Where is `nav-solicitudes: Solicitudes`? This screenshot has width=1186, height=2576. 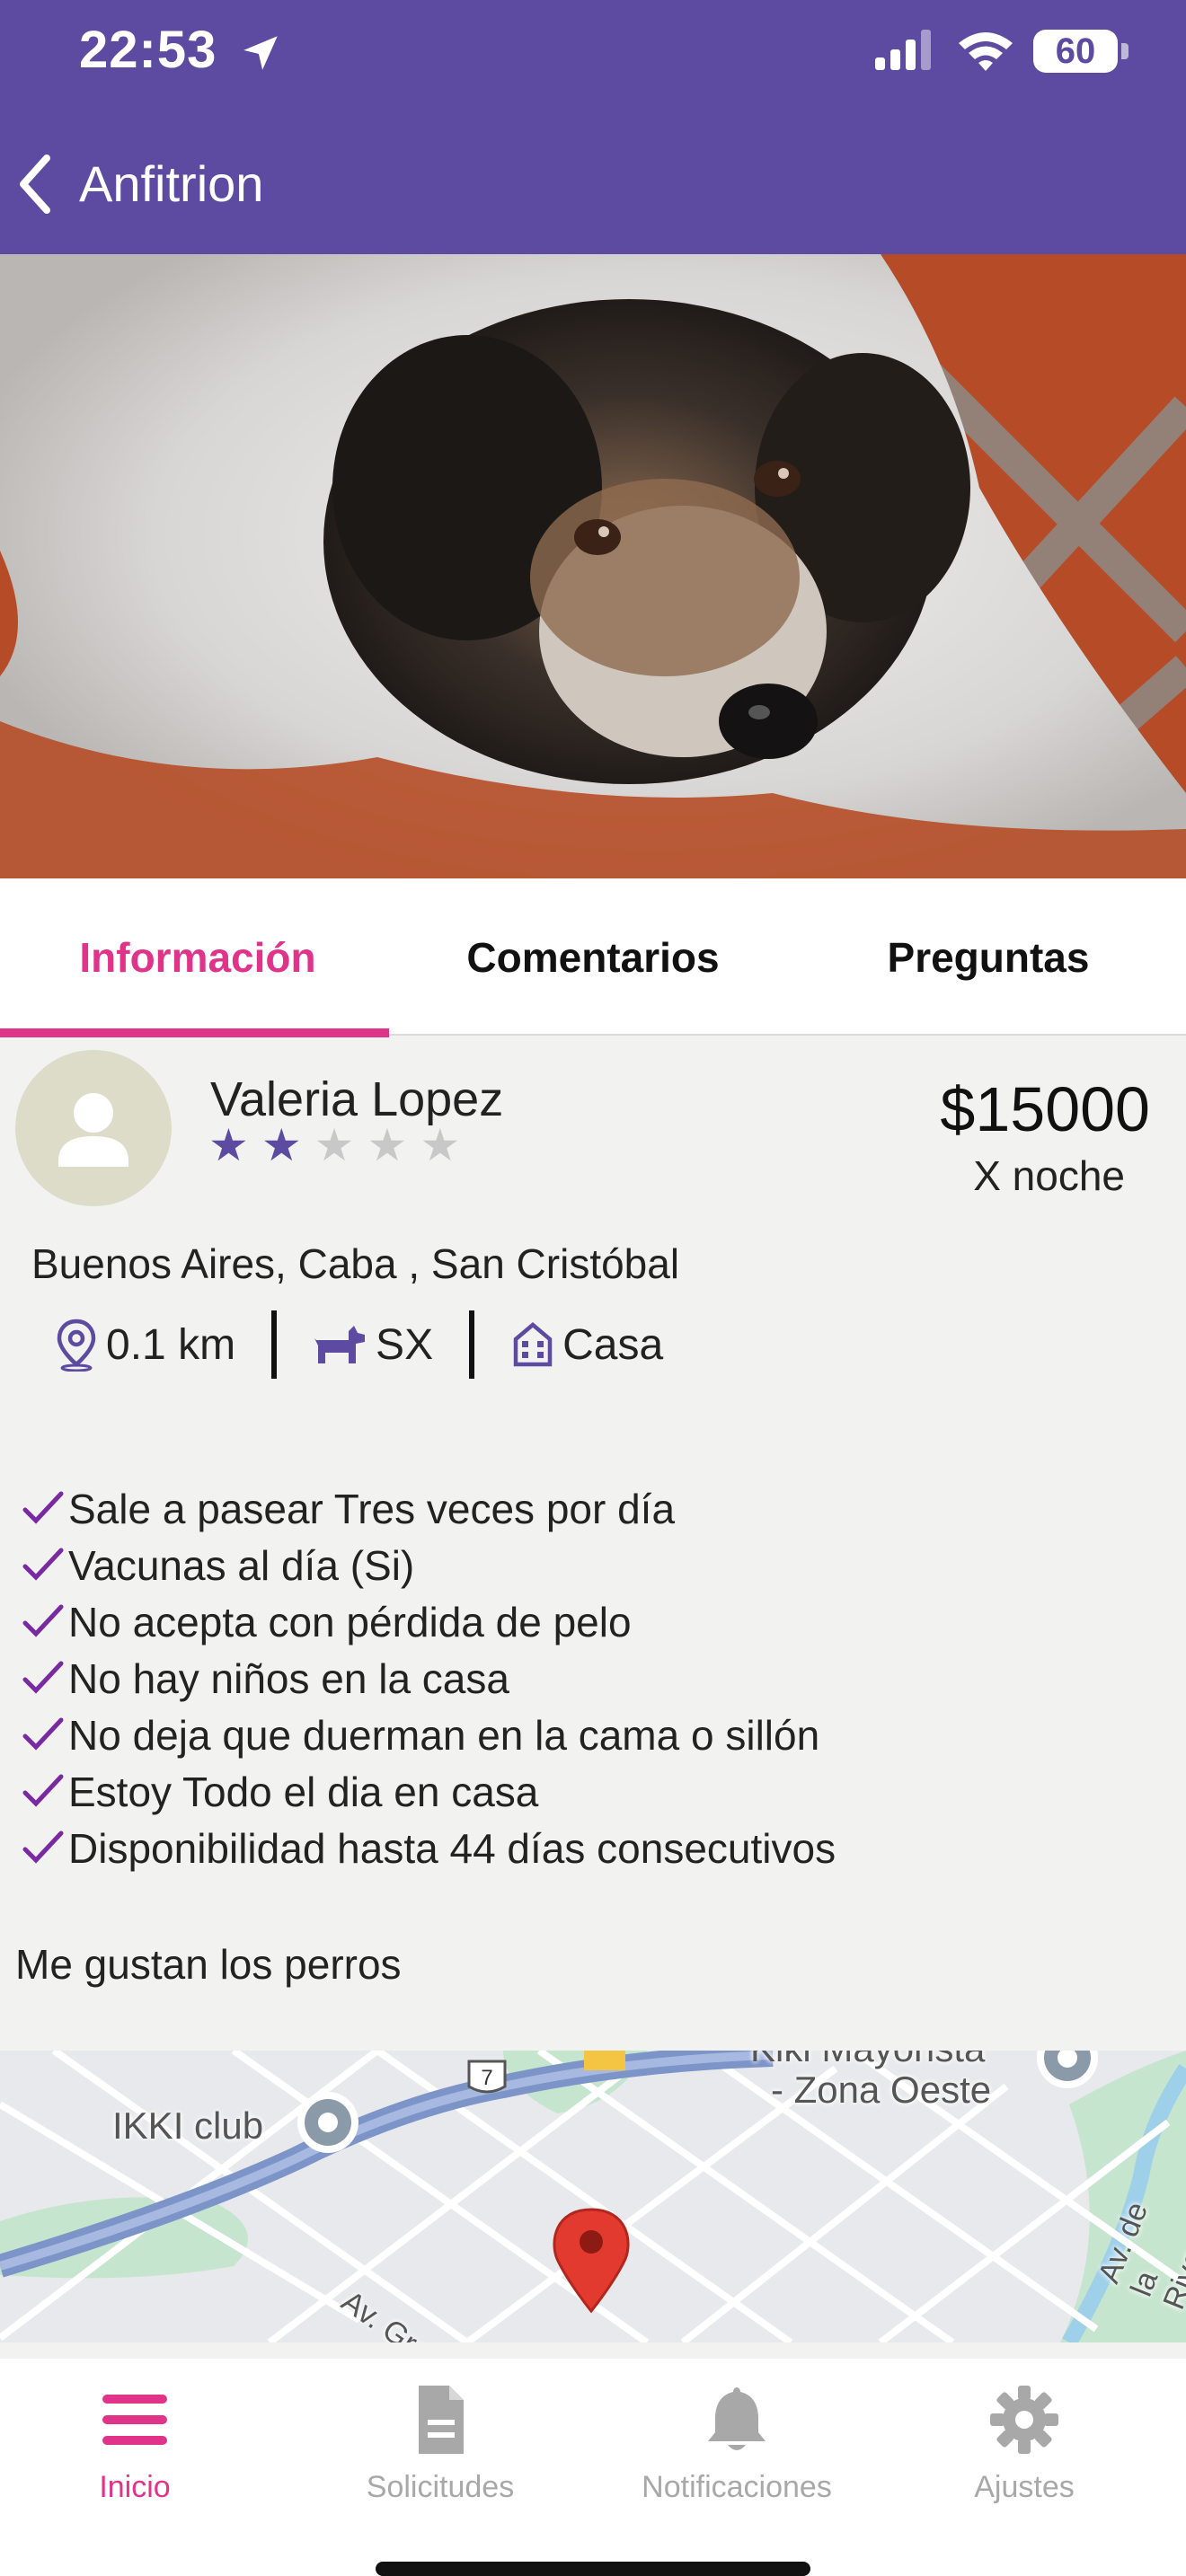
nav-solicitudes: Solicitudes is located at coordinates (440, 2448).